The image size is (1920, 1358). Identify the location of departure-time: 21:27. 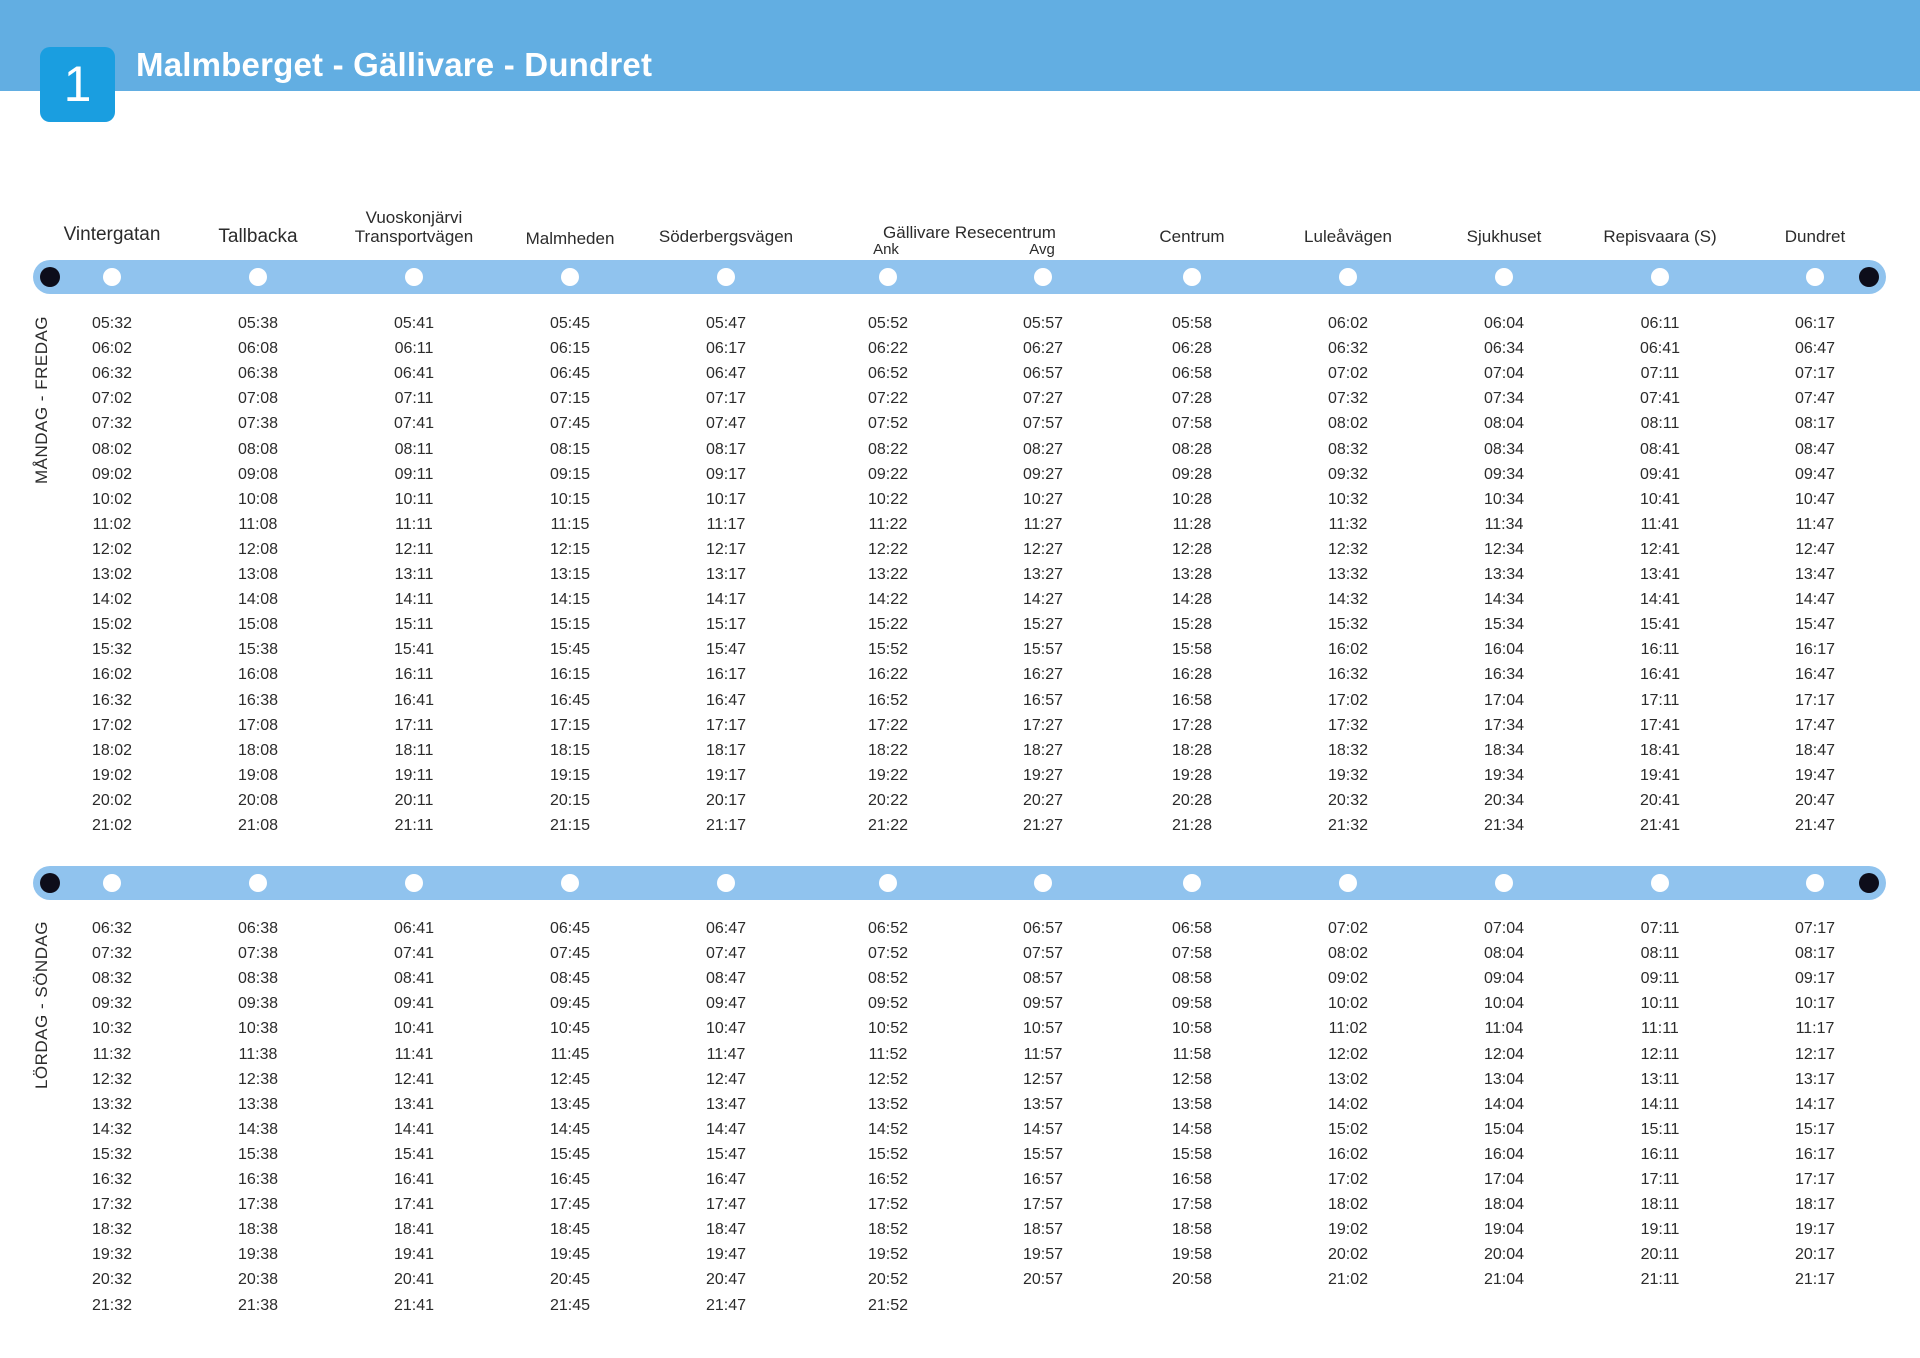
(1043, 825).